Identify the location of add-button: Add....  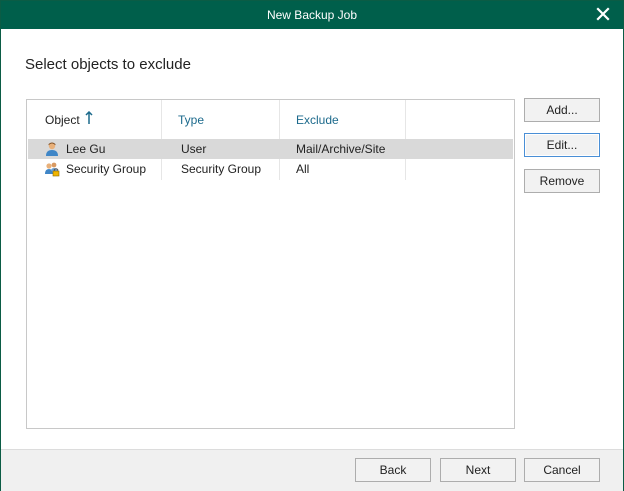
(562, 110).